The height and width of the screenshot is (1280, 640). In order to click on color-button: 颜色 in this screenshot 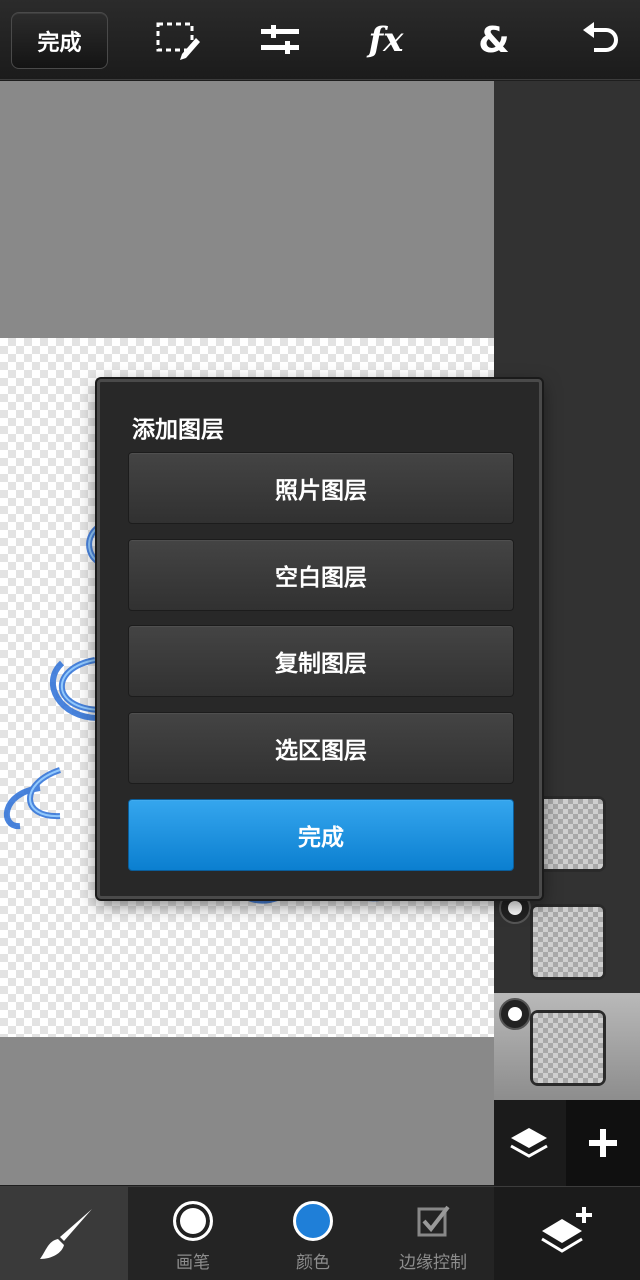, I will do `click(313, 1233)`.